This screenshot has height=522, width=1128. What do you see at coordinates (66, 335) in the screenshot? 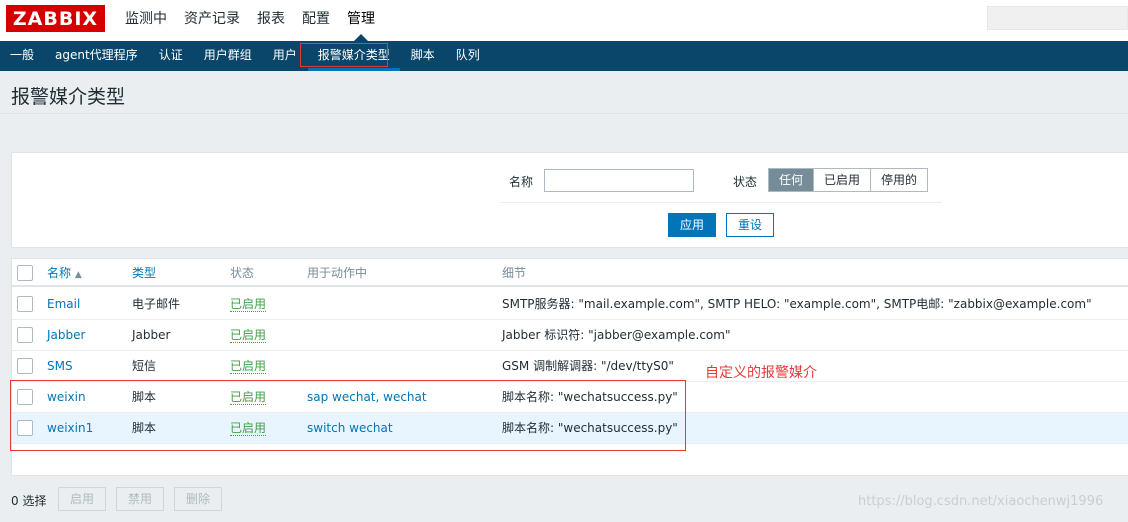
I see `row-name-link: Jabber` at bounding box center [66, 335].